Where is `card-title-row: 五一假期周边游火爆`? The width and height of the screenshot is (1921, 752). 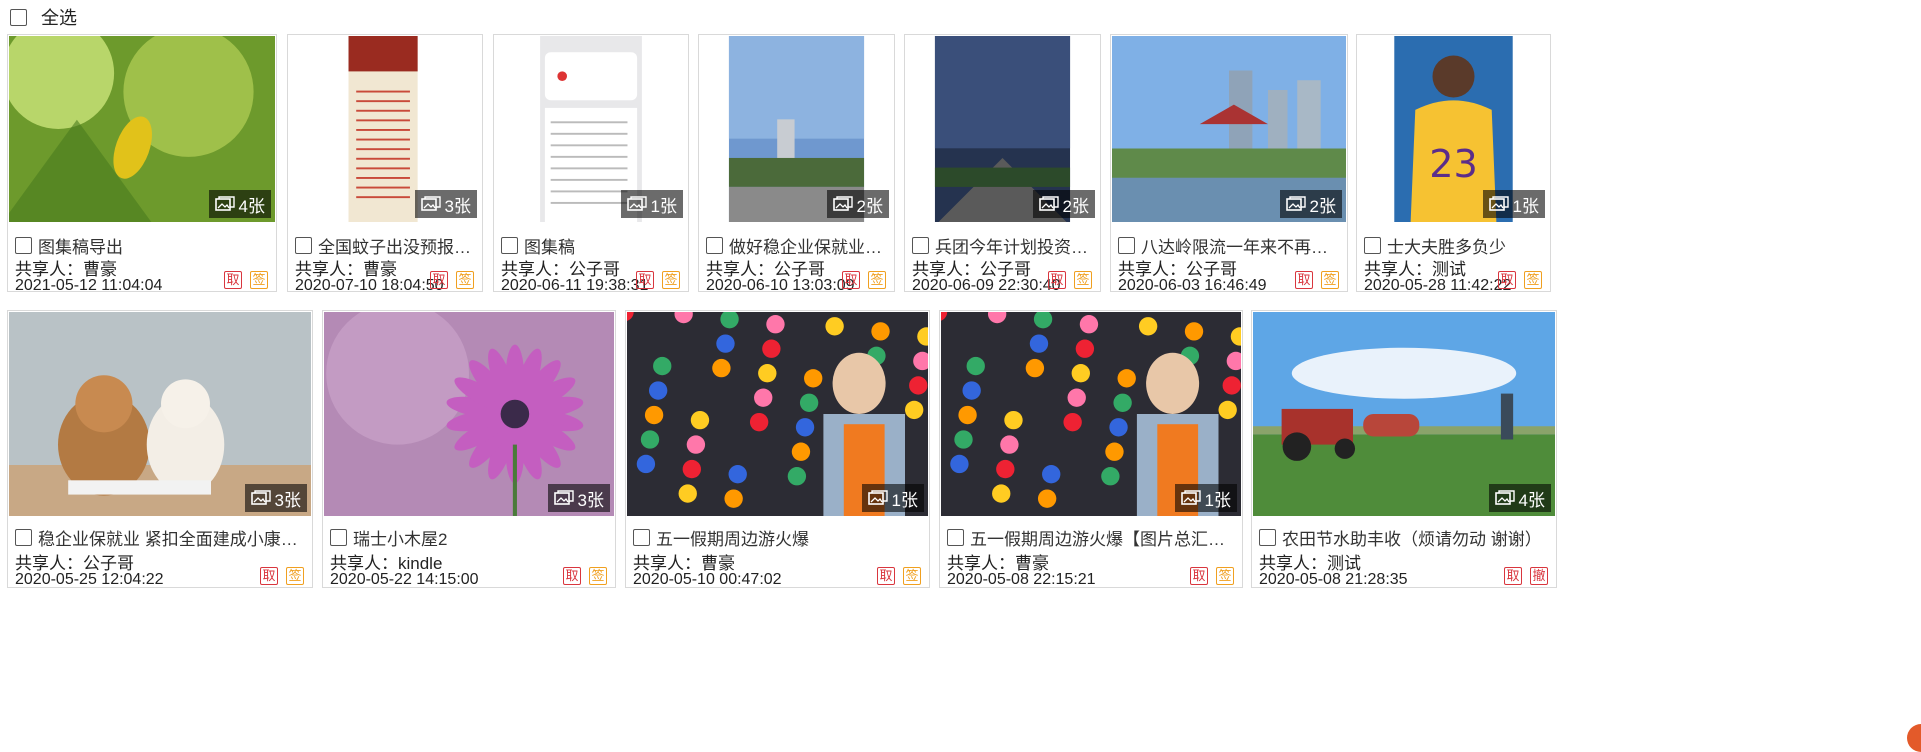 card-title-row: 五一假期周边游火爆 is located at coordinates (778, 537).